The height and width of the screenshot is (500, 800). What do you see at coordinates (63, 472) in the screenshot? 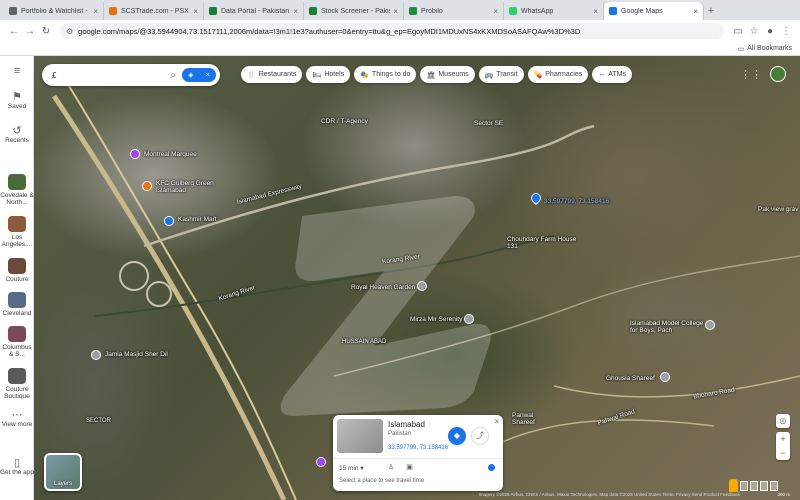
I see `layers-button: Layers` at bounding box center [63, 472].